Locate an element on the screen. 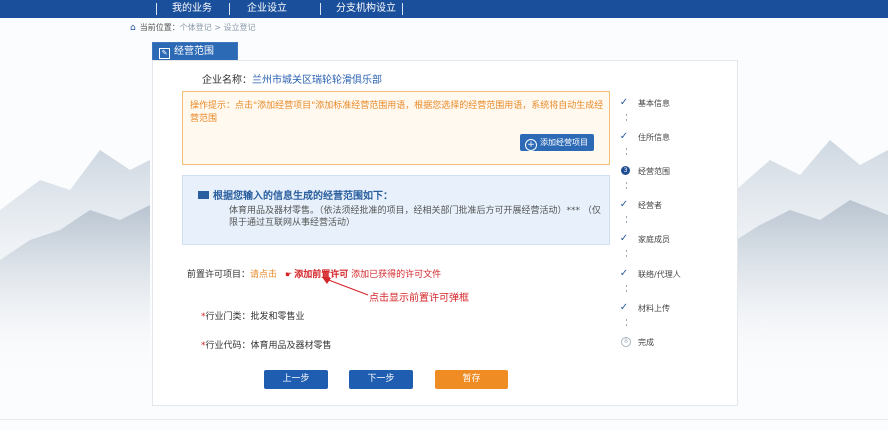 The image size is (888, 430). tab-label: 经营范围 is located at coordinates (194, 51).